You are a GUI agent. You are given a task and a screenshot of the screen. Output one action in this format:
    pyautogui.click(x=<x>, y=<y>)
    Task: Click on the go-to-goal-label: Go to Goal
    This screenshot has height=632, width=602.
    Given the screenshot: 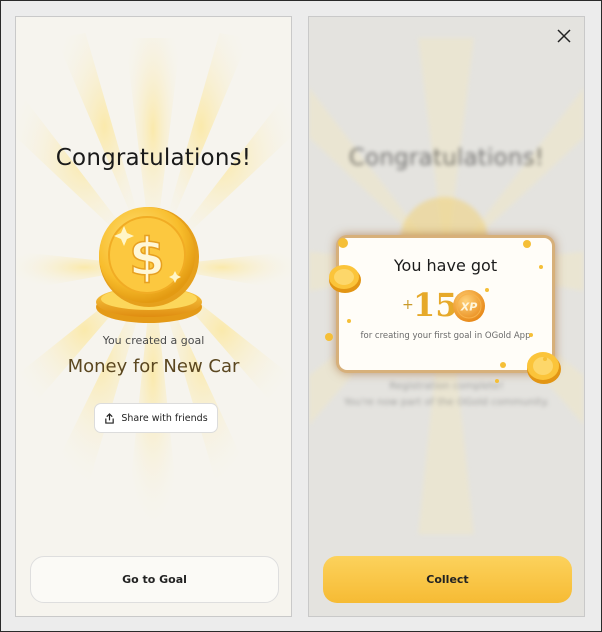 What is the action you would take?
    pyautogui.click(x=154, y=579)
    